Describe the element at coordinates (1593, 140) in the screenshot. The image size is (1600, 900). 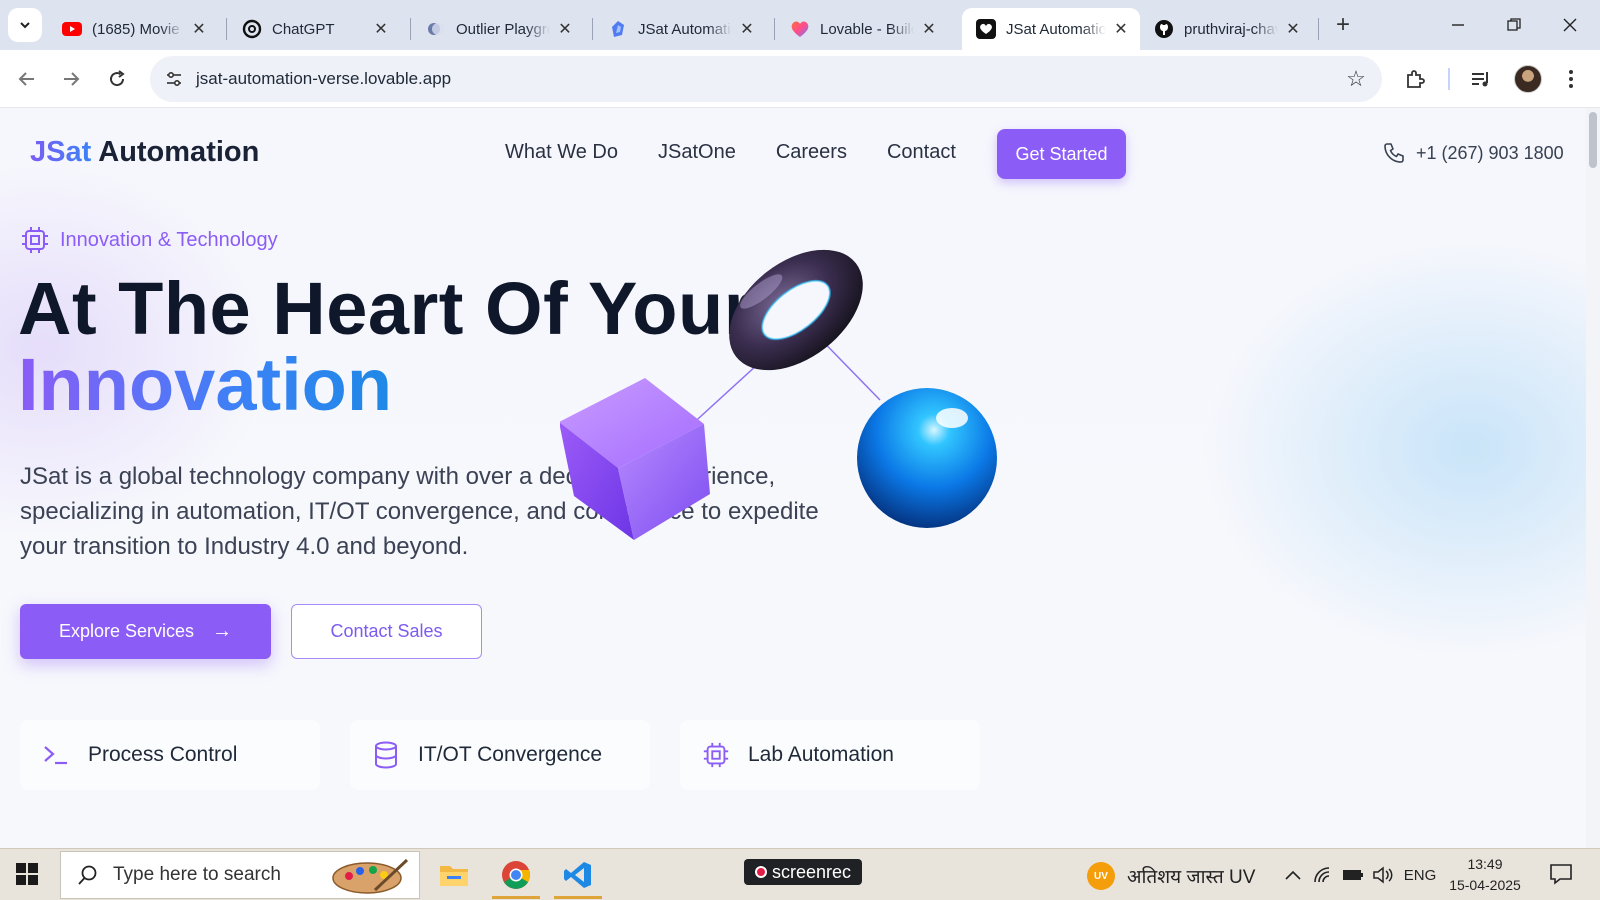
I see `scrollbar-thumb` at that location.